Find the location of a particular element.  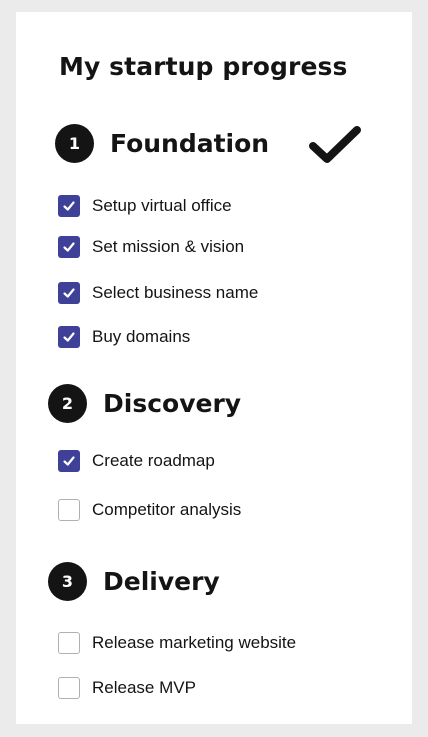

section-header-foundation: 1 Foundation is located at coordinates (162, 143).